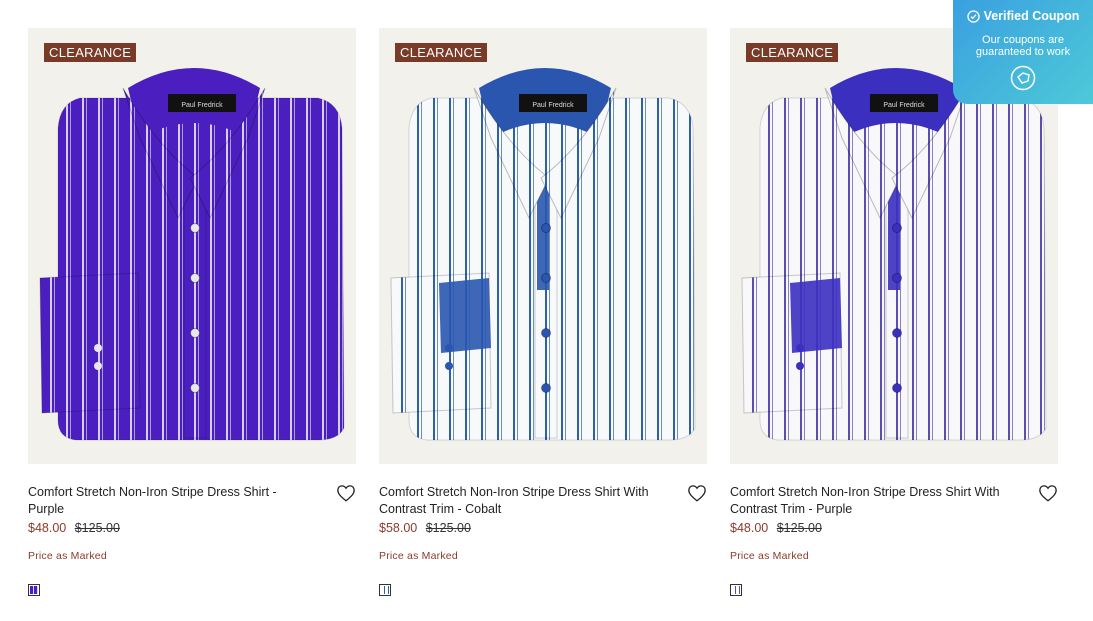  I want to click on coupon-subtitle: Our coupons are guaranteed to work, so click(1023, 46).